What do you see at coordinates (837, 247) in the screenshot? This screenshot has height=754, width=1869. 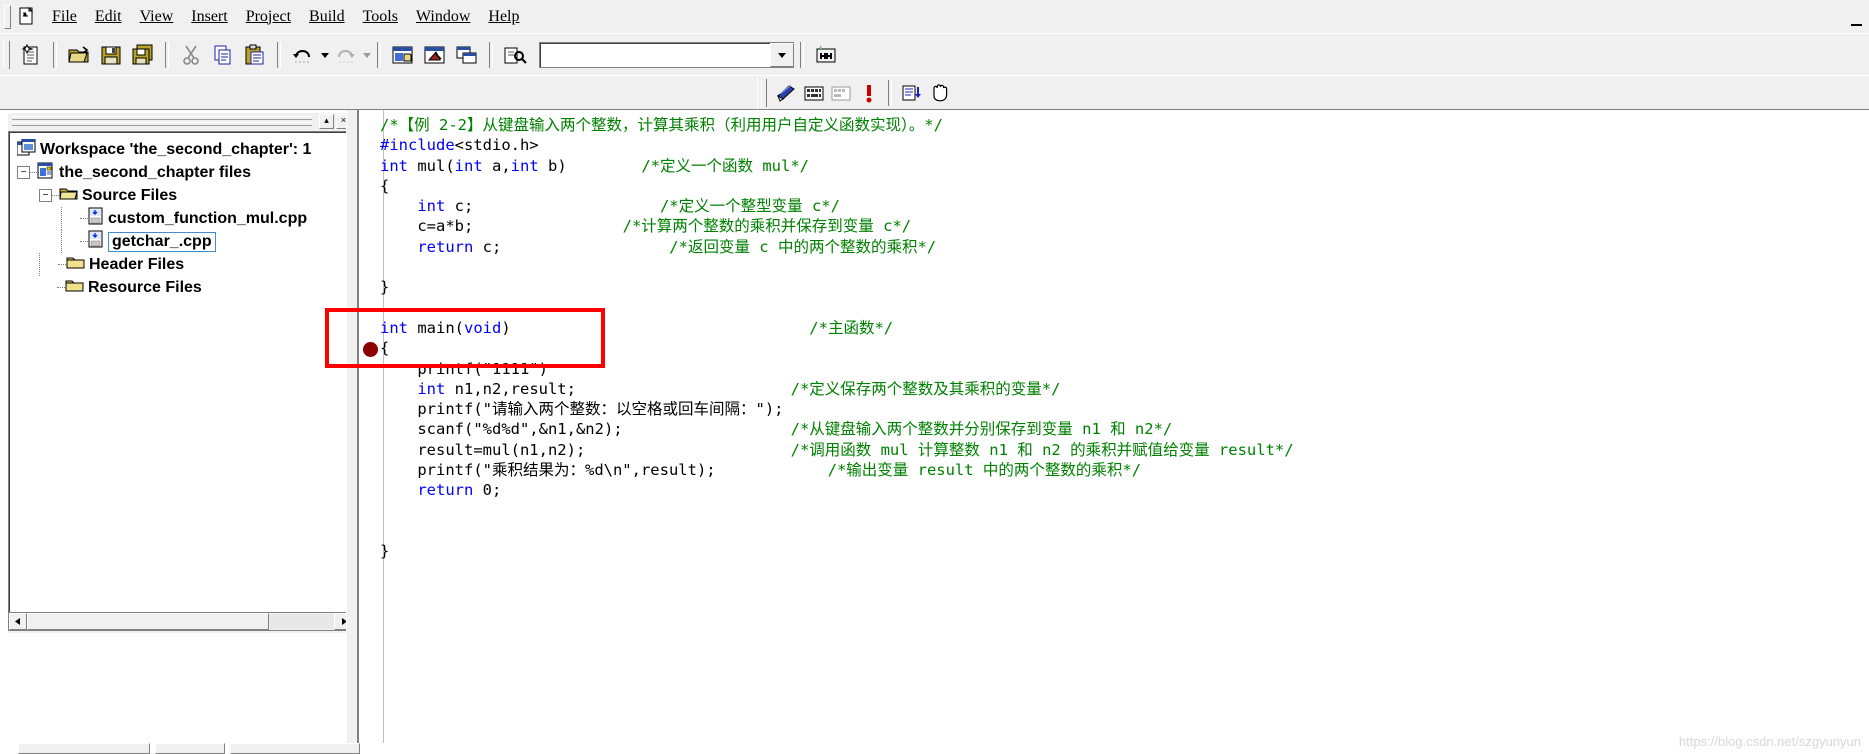 I see `code-line: return c; /*返回变量 c 中的两个整数的乘积*/` at bounding box center [837, 247].